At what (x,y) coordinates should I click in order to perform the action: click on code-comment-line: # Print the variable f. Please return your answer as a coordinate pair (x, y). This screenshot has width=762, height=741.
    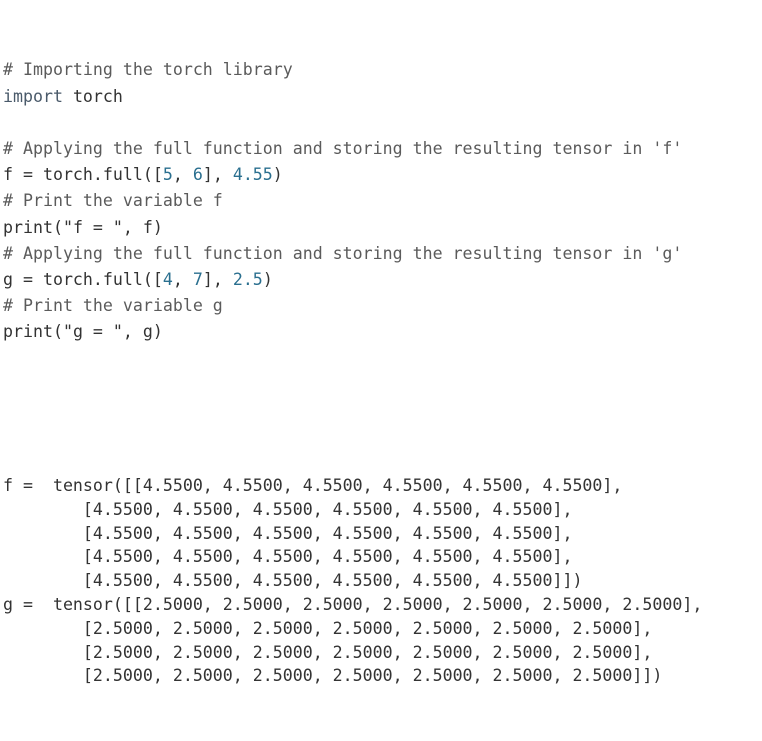
    Looking at the image, I should click on (352, 201).